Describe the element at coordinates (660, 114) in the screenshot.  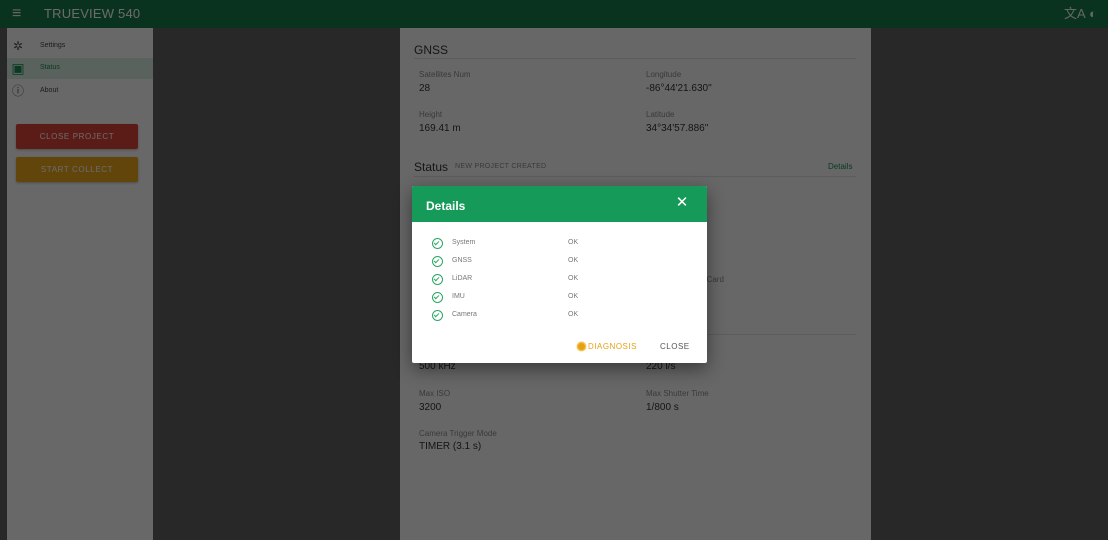
I see `latitude-label: Latitude` at that location.